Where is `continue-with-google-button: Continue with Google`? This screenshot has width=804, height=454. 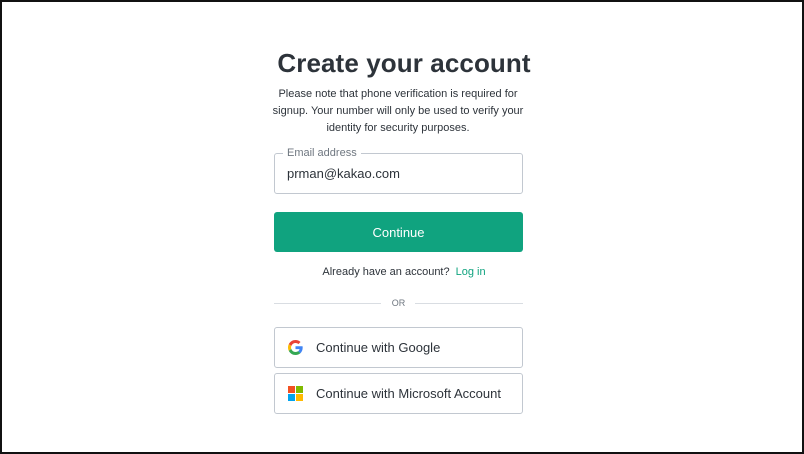 continue-with-google-button: Continue with Google is located at coordinates (398, 347).